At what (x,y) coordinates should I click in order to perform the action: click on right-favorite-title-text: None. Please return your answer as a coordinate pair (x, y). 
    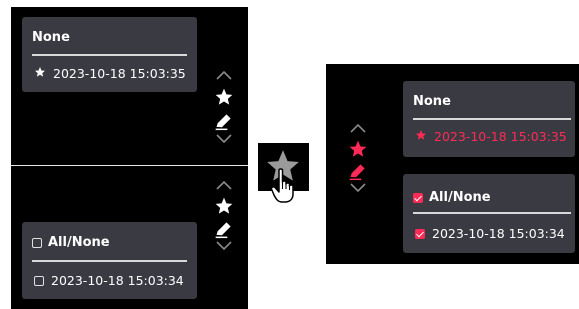
    Looking at the image, I should click on (432, 101).